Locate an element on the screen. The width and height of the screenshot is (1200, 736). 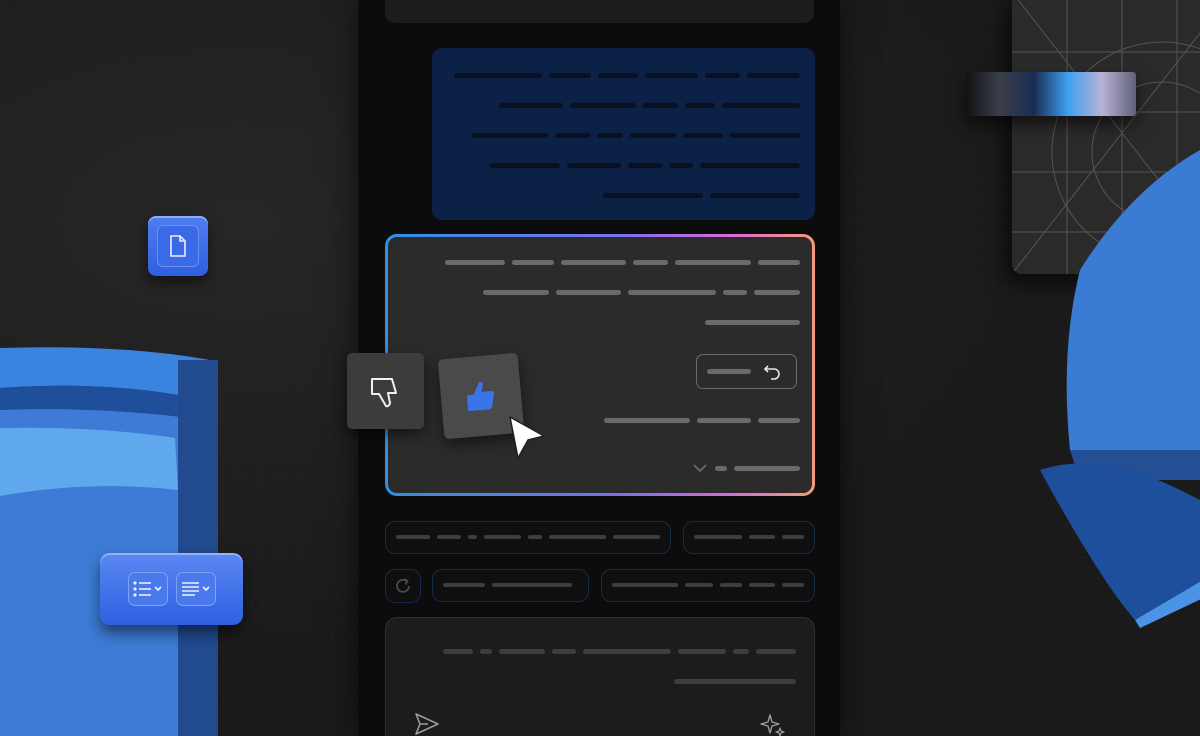
sparkle-icon is located at coordinates (773, 724).